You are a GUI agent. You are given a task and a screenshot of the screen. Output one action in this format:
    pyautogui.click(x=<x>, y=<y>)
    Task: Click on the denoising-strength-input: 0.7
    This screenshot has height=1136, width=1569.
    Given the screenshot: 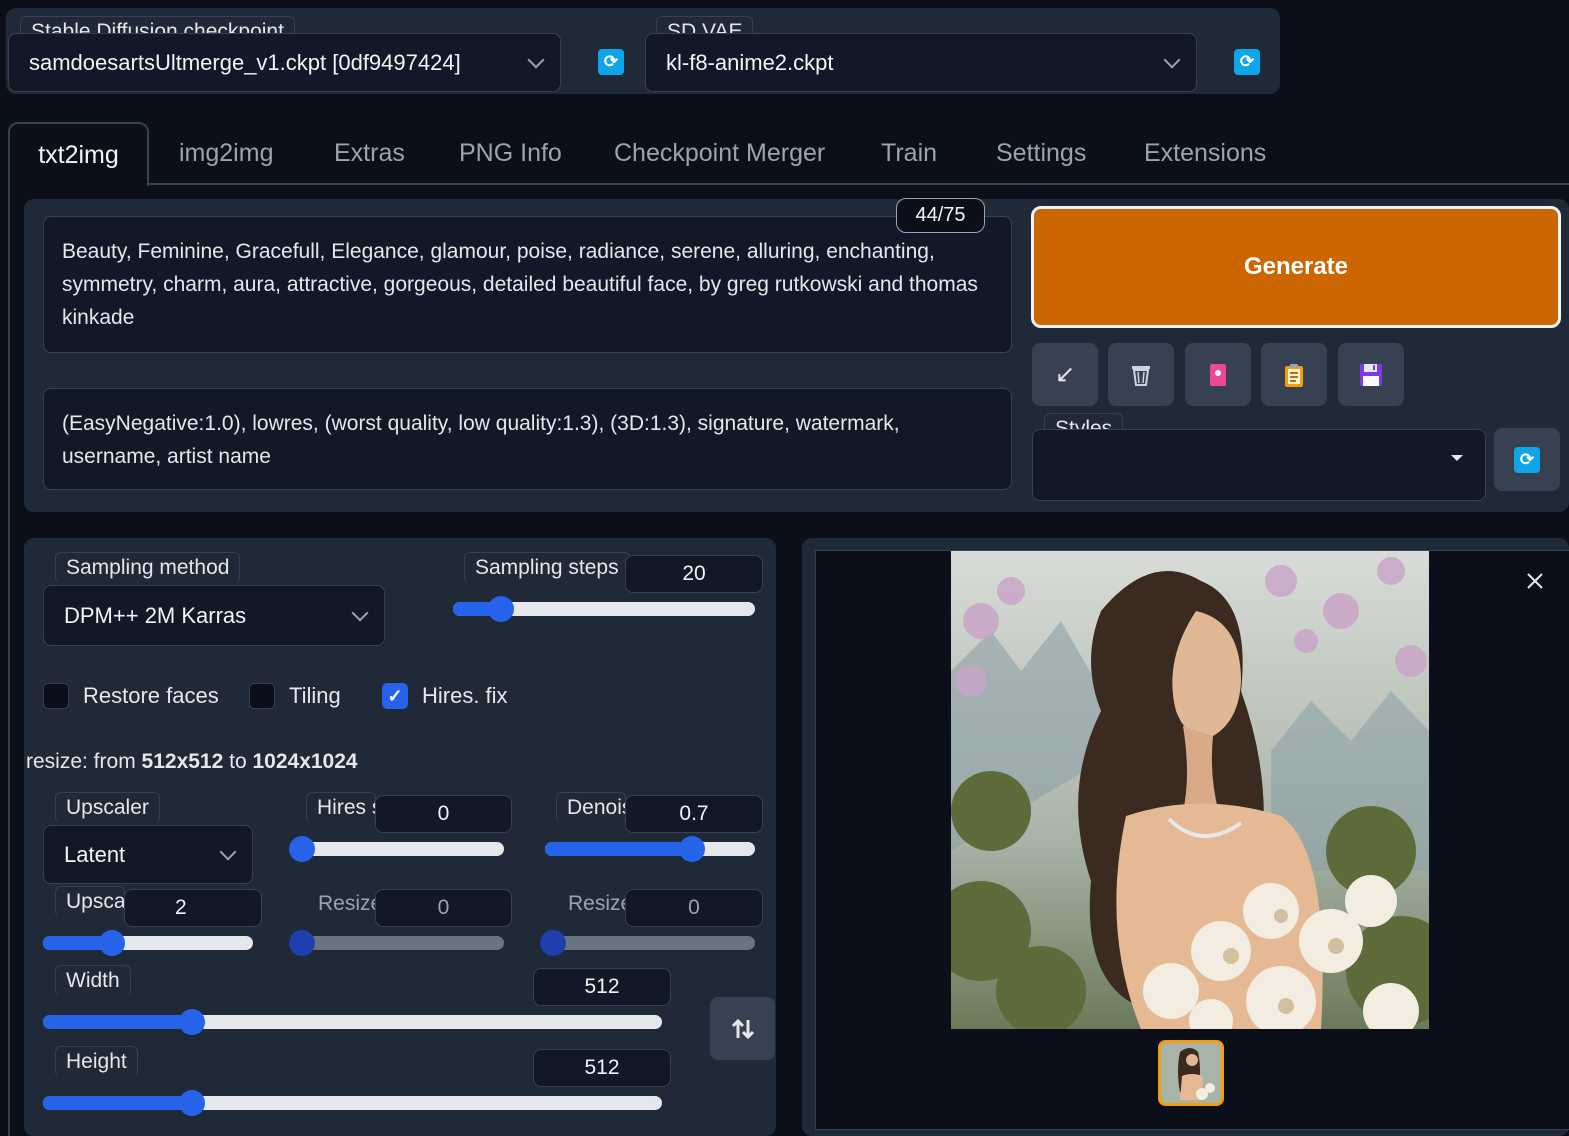 What is the action you would take?
    pyautogui.click(x=694, y=814)
    